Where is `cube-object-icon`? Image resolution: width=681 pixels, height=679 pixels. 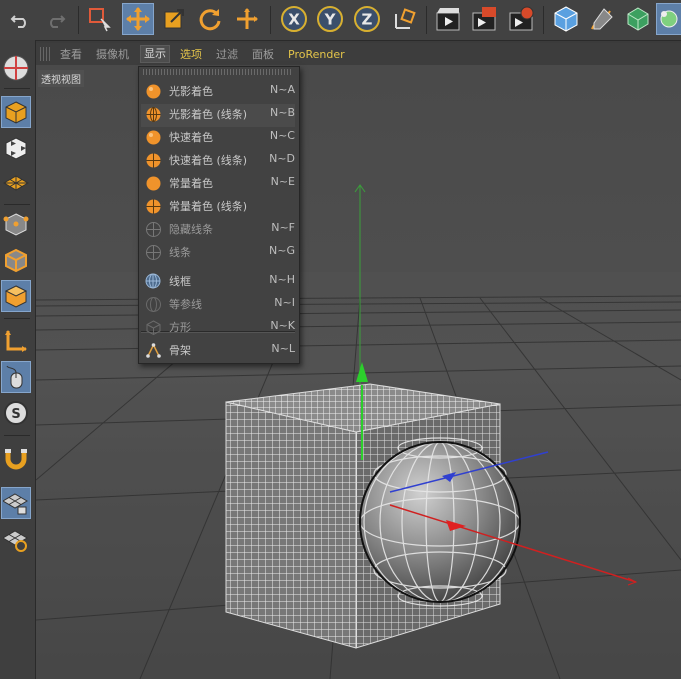
cube-object-icon is located at coordinates (566, 19).